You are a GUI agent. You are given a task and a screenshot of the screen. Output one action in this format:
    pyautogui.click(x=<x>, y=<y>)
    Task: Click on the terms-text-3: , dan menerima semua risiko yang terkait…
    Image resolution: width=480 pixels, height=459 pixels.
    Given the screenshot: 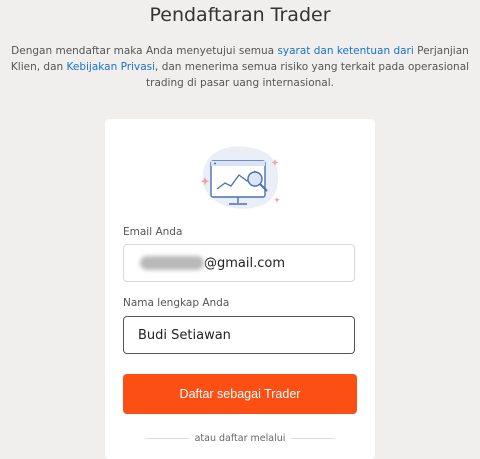 What is the action you would take?
    pyautogui.click(x=308, y=75)
    